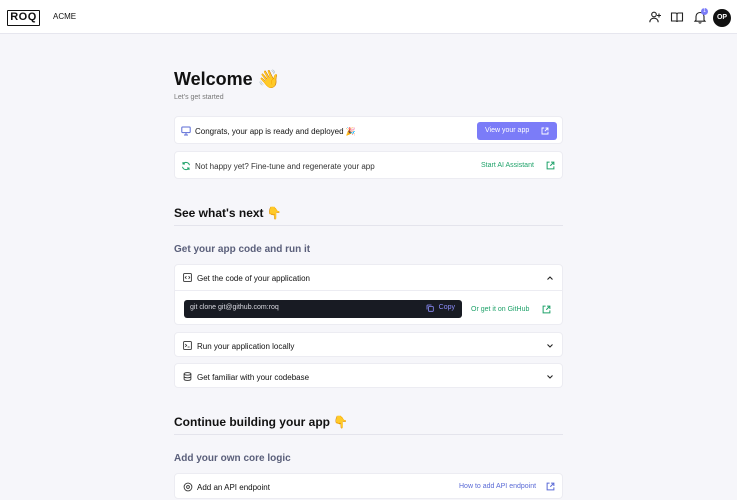 The height and width of the screenshot is (500, 737). I want to click on copy-button: Copy, so click(440, 308).